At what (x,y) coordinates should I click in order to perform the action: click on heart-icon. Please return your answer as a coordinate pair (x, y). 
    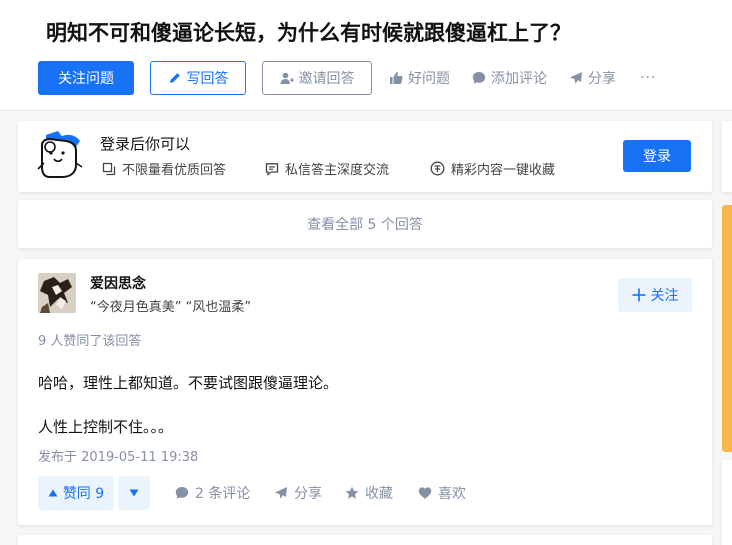
    Looking at the image, I should click on (425, 493).